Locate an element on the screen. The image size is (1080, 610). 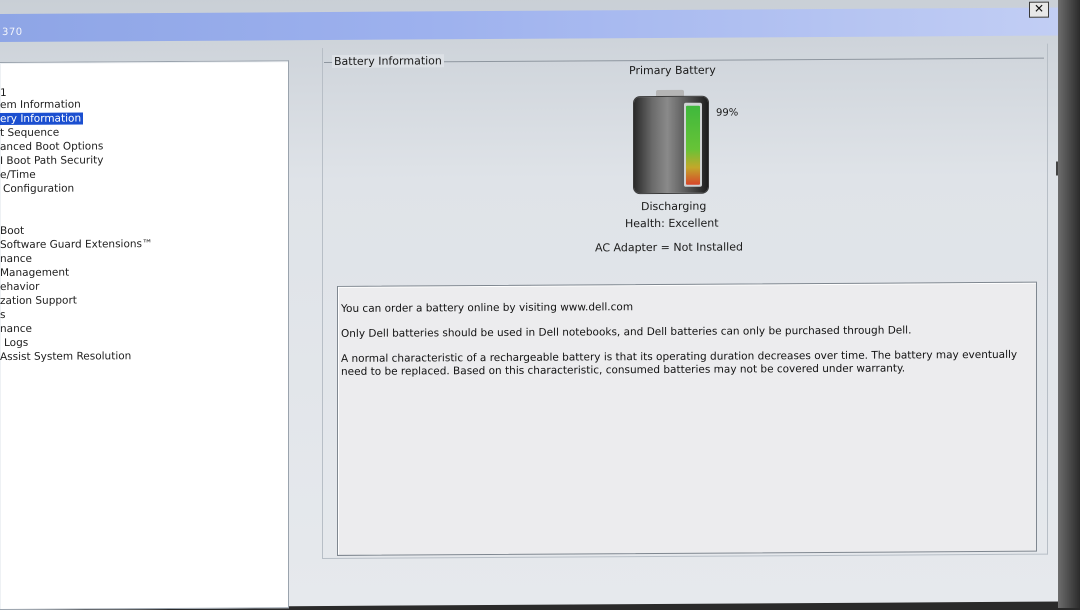
nav-item-supportassist-system-resolution: Assist System Resolution is located at coordinates (65, 356).